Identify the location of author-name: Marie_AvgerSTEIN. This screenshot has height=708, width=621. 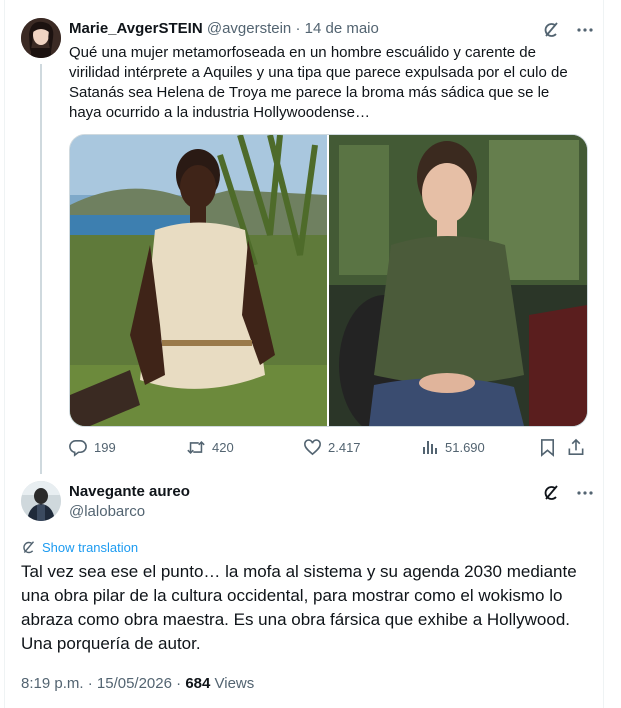
(136, 28).